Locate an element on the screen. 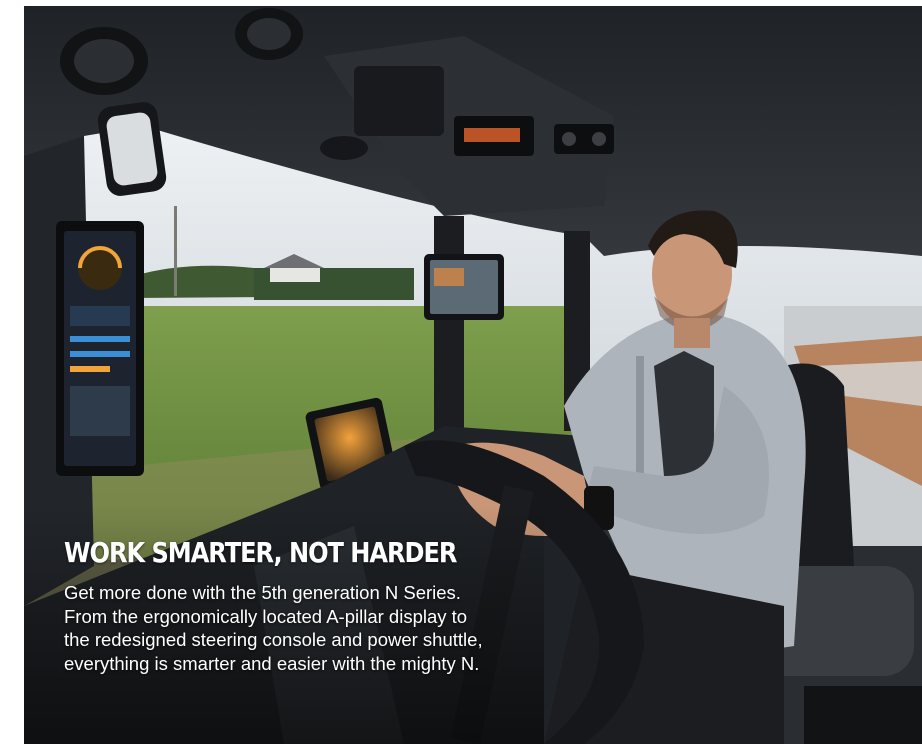  article-headline: WORK SMARTER, NOT HARDER is located at coordinates (260, 552).